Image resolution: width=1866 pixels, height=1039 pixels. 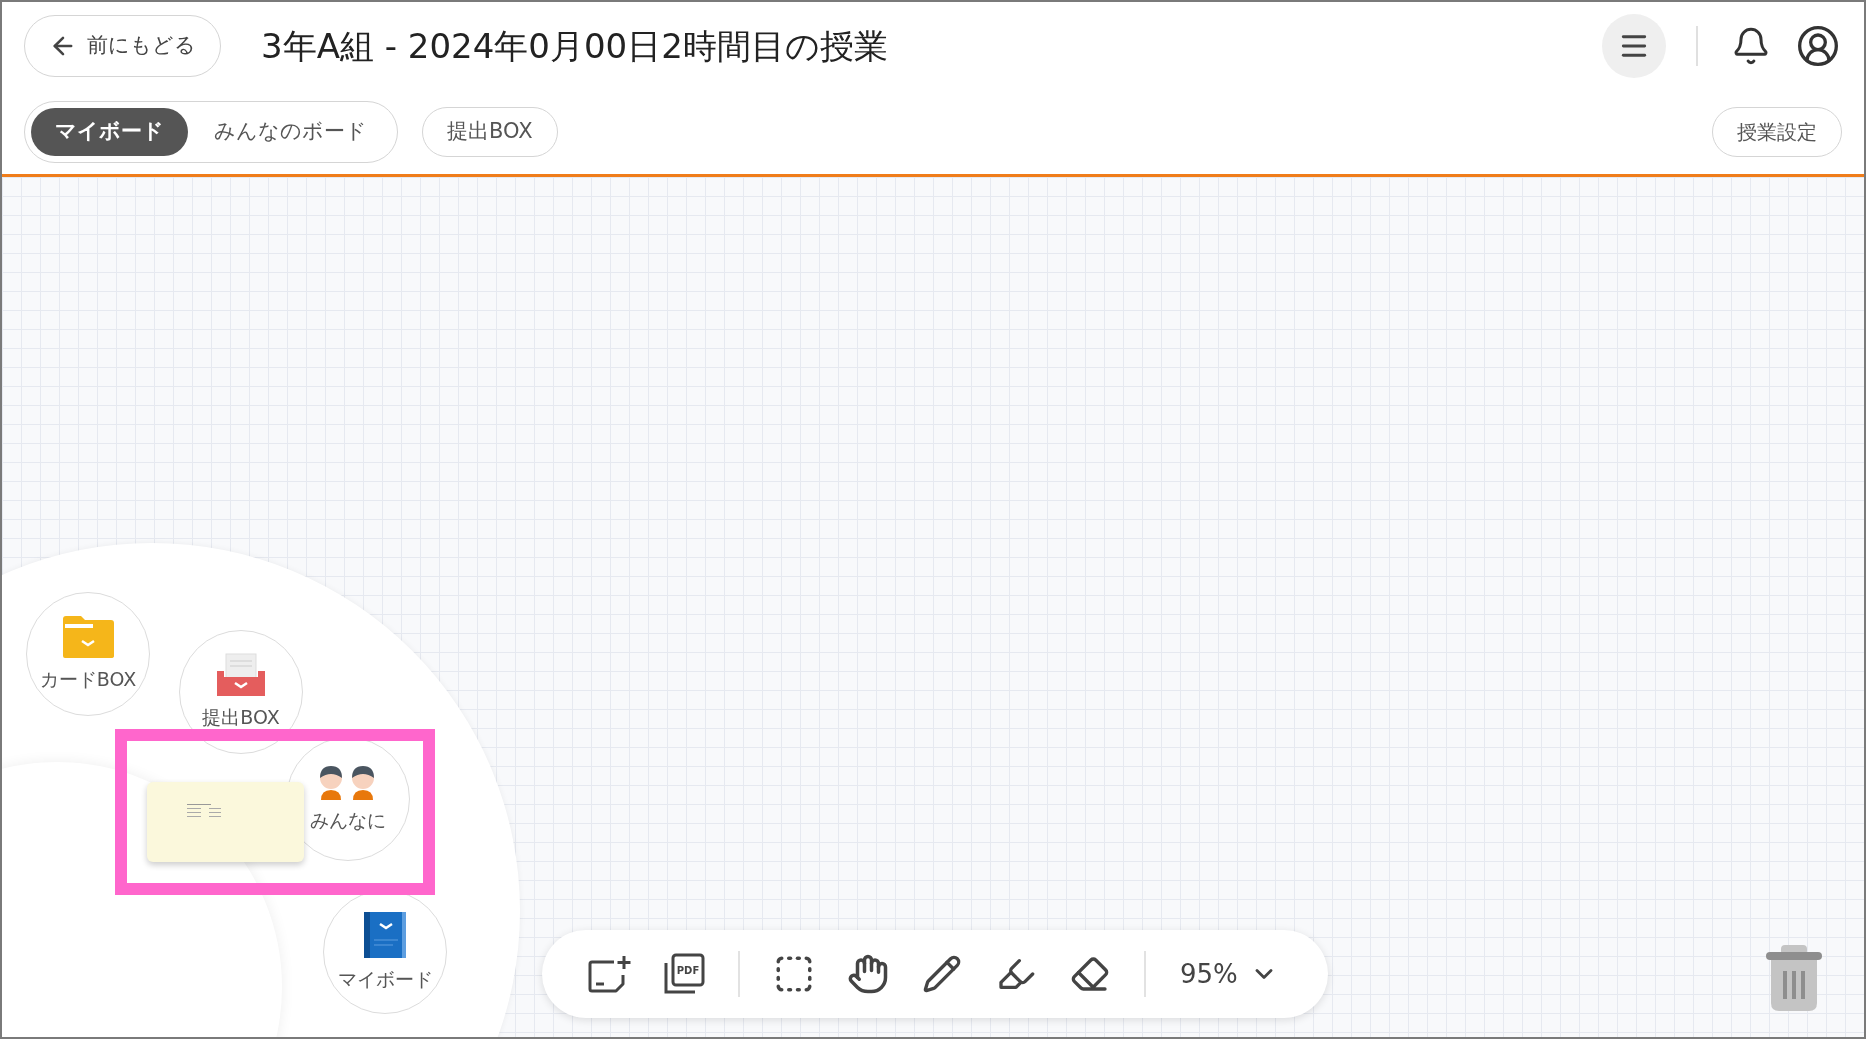 What do you see at coordinates (574, 46) in the screenshot?
I see `lesson-title: 3年A組 - 2024年0月00日2時間目の授業` at bounding box center [574, 46].